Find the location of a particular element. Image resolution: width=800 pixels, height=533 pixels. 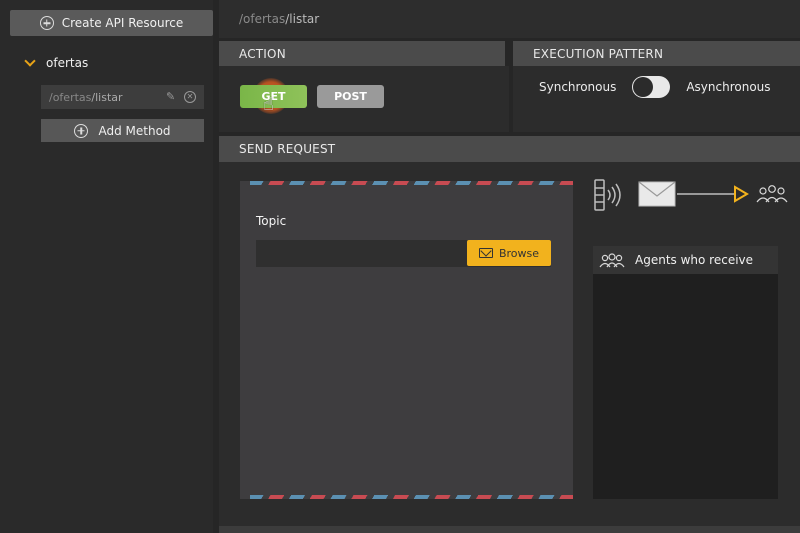

post-button: POST is located at coordinates (350, 96).